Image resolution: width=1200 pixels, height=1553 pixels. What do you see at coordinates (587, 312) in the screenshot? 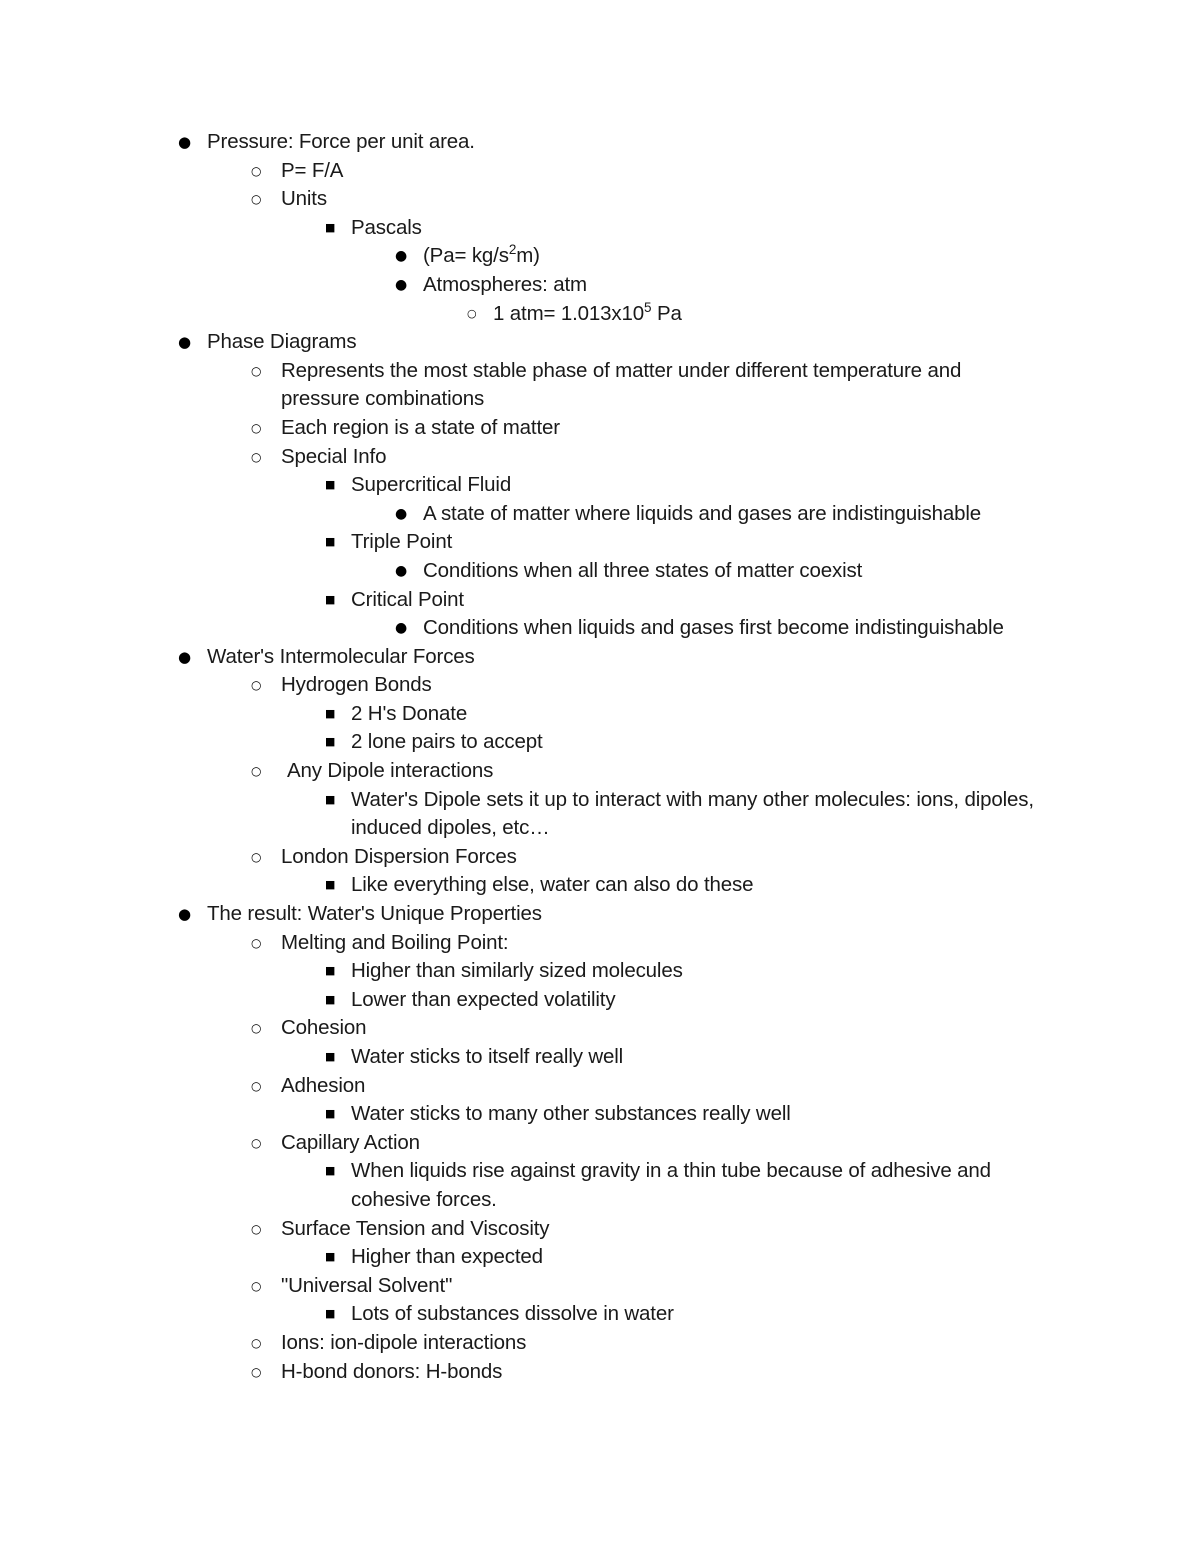
I see `outline-item-text: 1 atm= 1.013x105 Pa` at bounding box center [587, 312].